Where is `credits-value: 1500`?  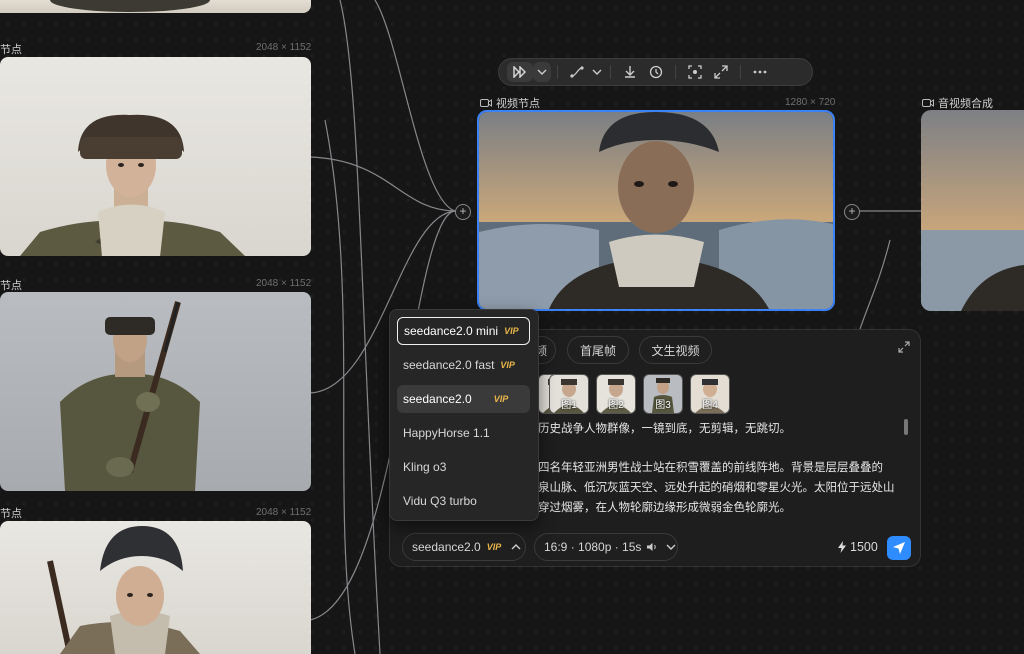 credits-value: 1500 is located at coordinates (864, 547).